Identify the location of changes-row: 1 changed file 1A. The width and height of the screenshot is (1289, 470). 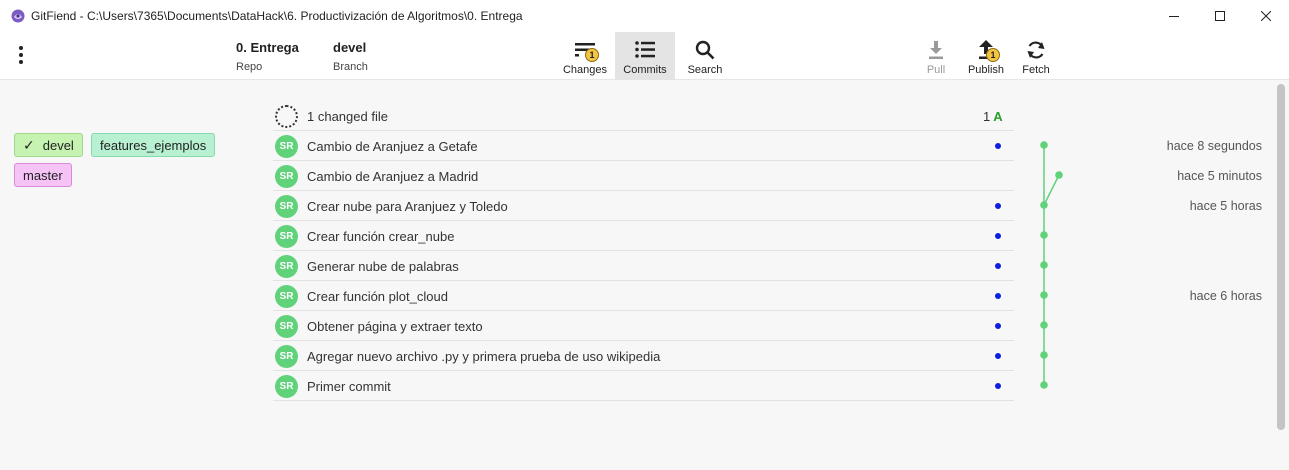
(643, 116).